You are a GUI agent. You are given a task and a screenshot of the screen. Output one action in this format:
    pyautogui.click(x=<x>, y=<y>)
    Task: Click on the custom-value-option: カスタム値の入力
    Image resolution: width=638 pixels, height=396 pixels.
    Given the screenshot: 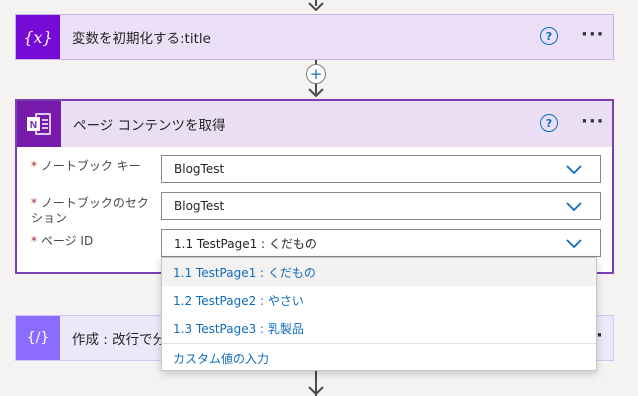 What is the action you would take?
    pyautogui.click(x=379, y=358)
    